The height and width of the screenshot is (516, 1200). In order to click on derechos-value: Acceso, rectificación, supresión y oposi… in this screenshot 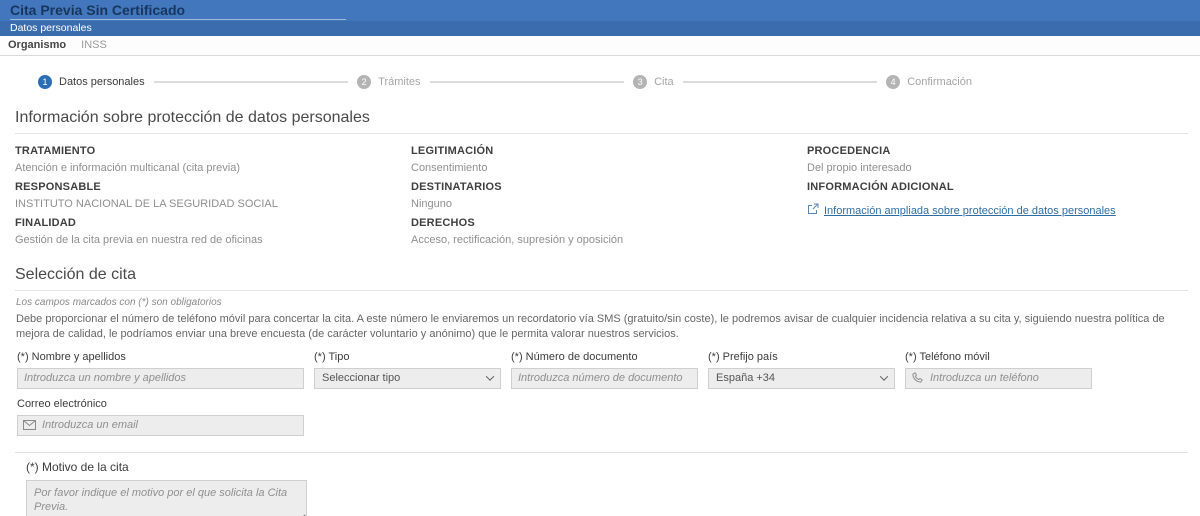, I will do `click(517, 240)`.